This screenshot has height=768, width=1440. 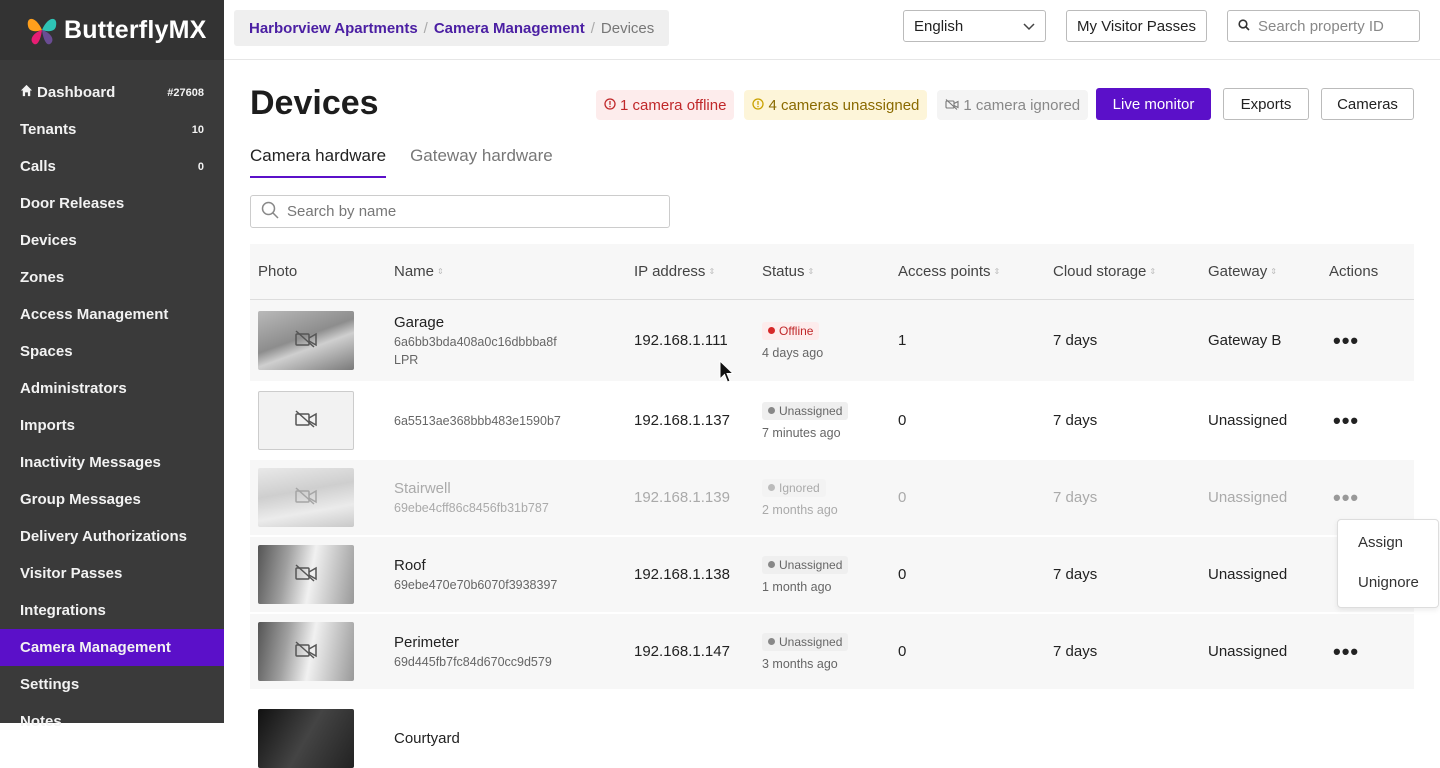 What do you see at coordinates (71, 573) in the screenshot?
I see `sidebar-item-label: Visitor Passes` at bounding box center [71, 573].